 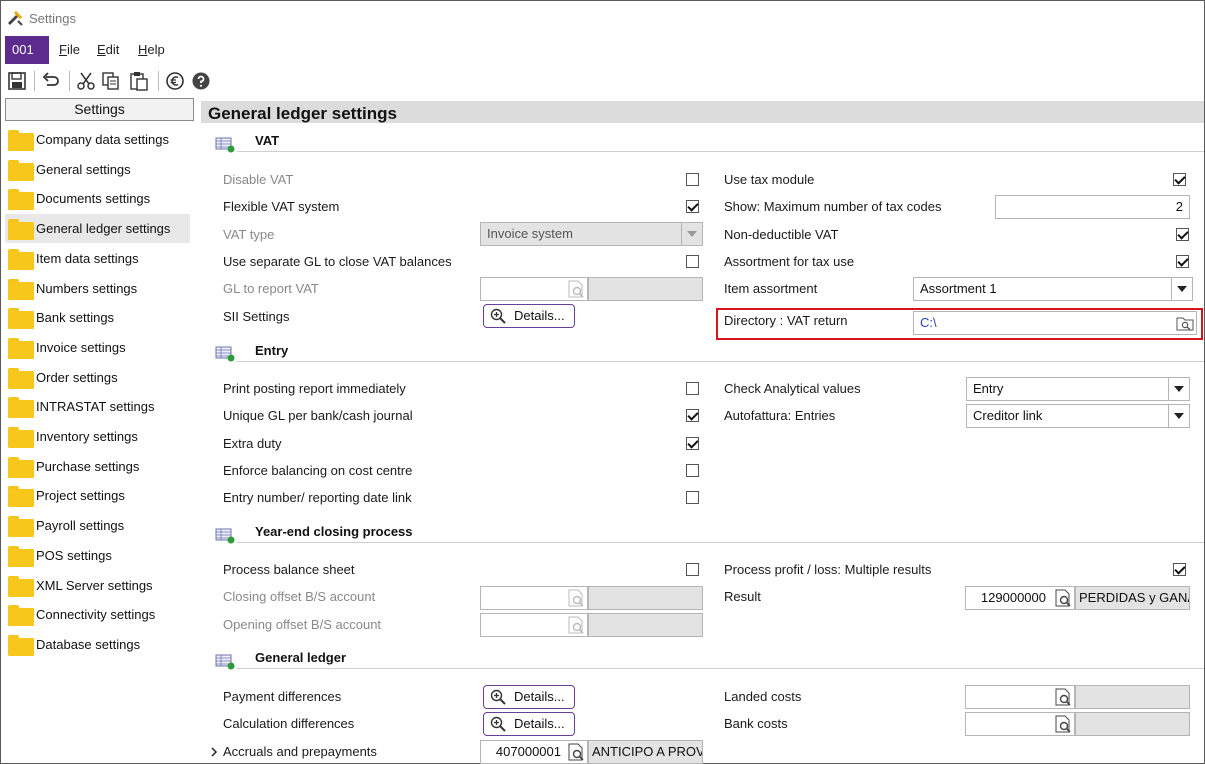 What do you see at coordinates (175, 81) in the screenshot?
I see `euro-icon` at bounding box center [175, 81].